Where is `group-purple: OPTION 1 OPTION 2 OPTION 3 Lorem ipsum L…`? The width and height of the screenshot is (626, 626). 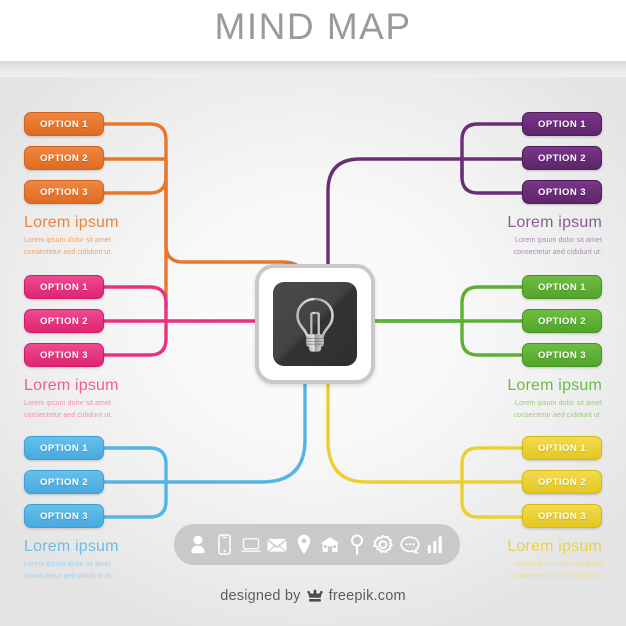
group-purple: OPTION 1 OPTION 2 OPTION 3 Lorem ipsum L… is located at coordinates (522, 185).